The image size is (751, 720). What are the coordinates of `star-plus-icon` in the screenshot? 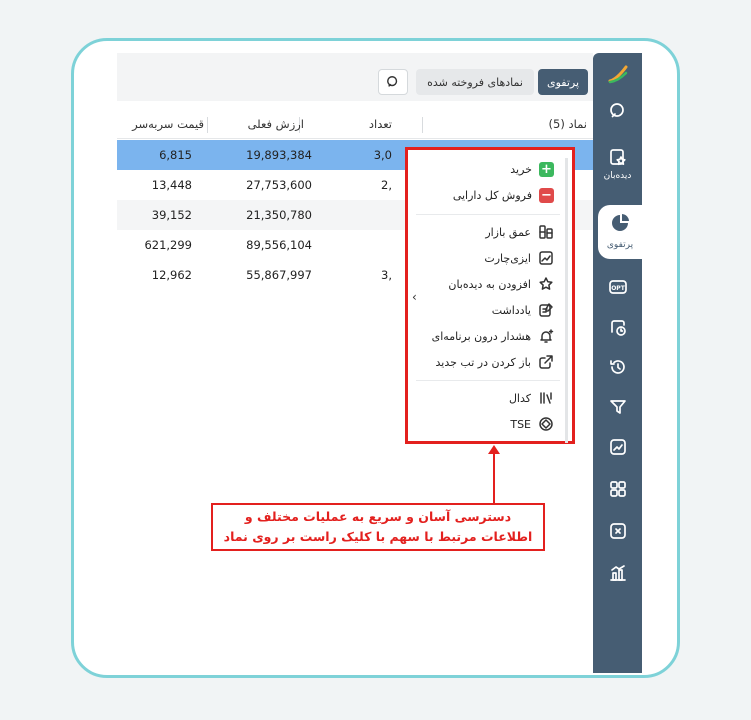 It's located at (546, 284).